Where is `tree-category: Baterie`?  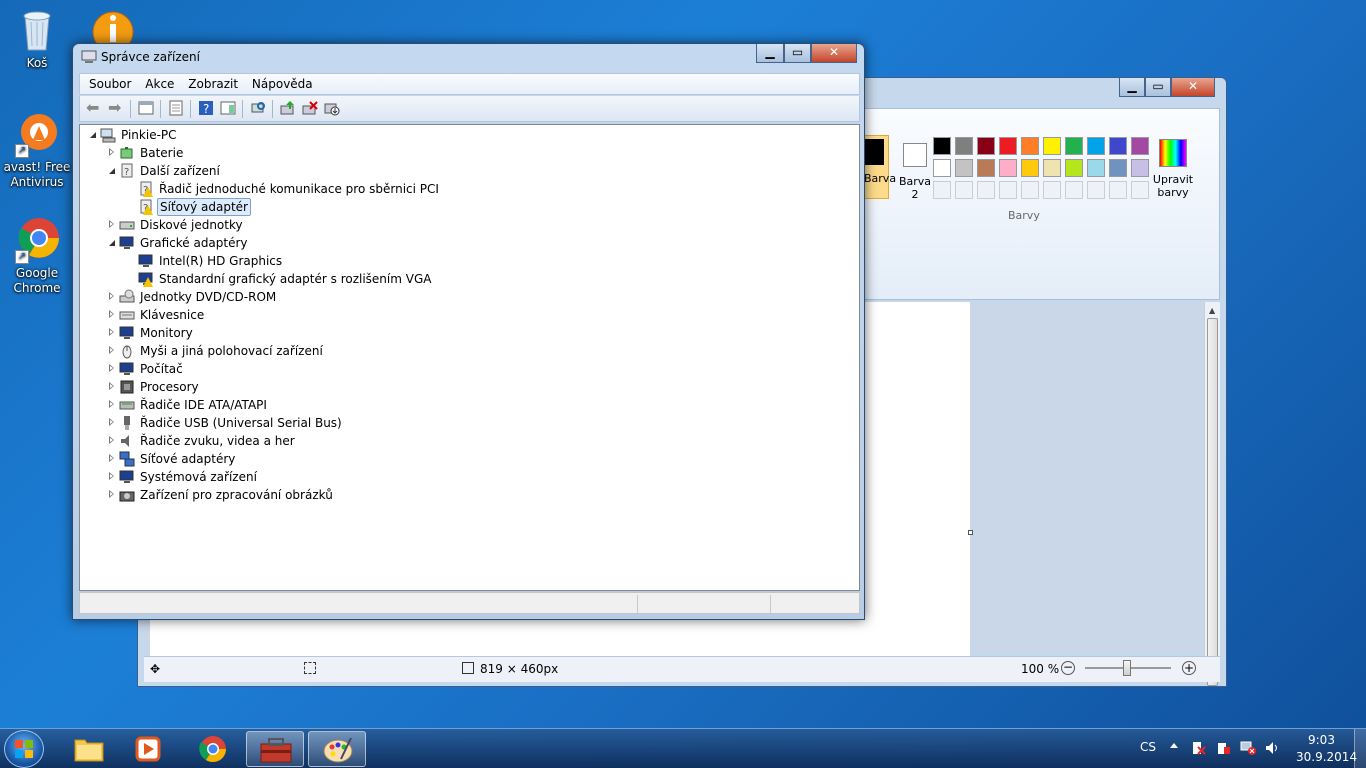 tree-category: Baterie is located at coordinates (460, 153).